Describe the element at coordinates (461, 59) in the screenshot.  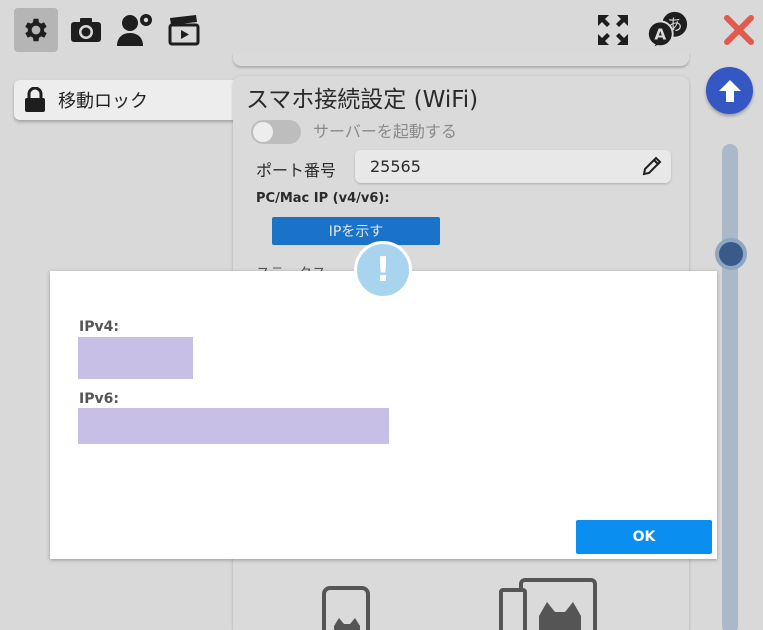
I see `previous-card-edge` at that location.